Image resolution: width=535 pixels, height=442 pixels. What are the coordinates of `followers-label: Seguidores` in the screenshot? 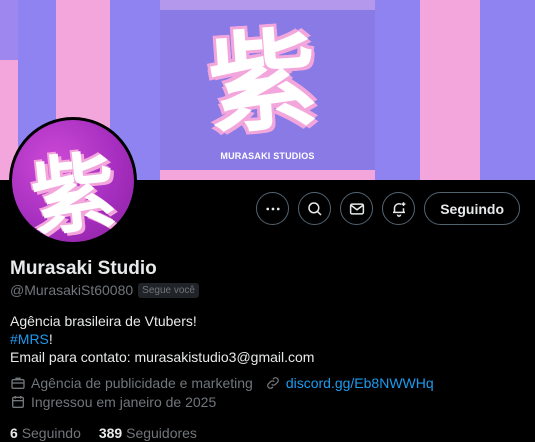 It's located at (161, 433).